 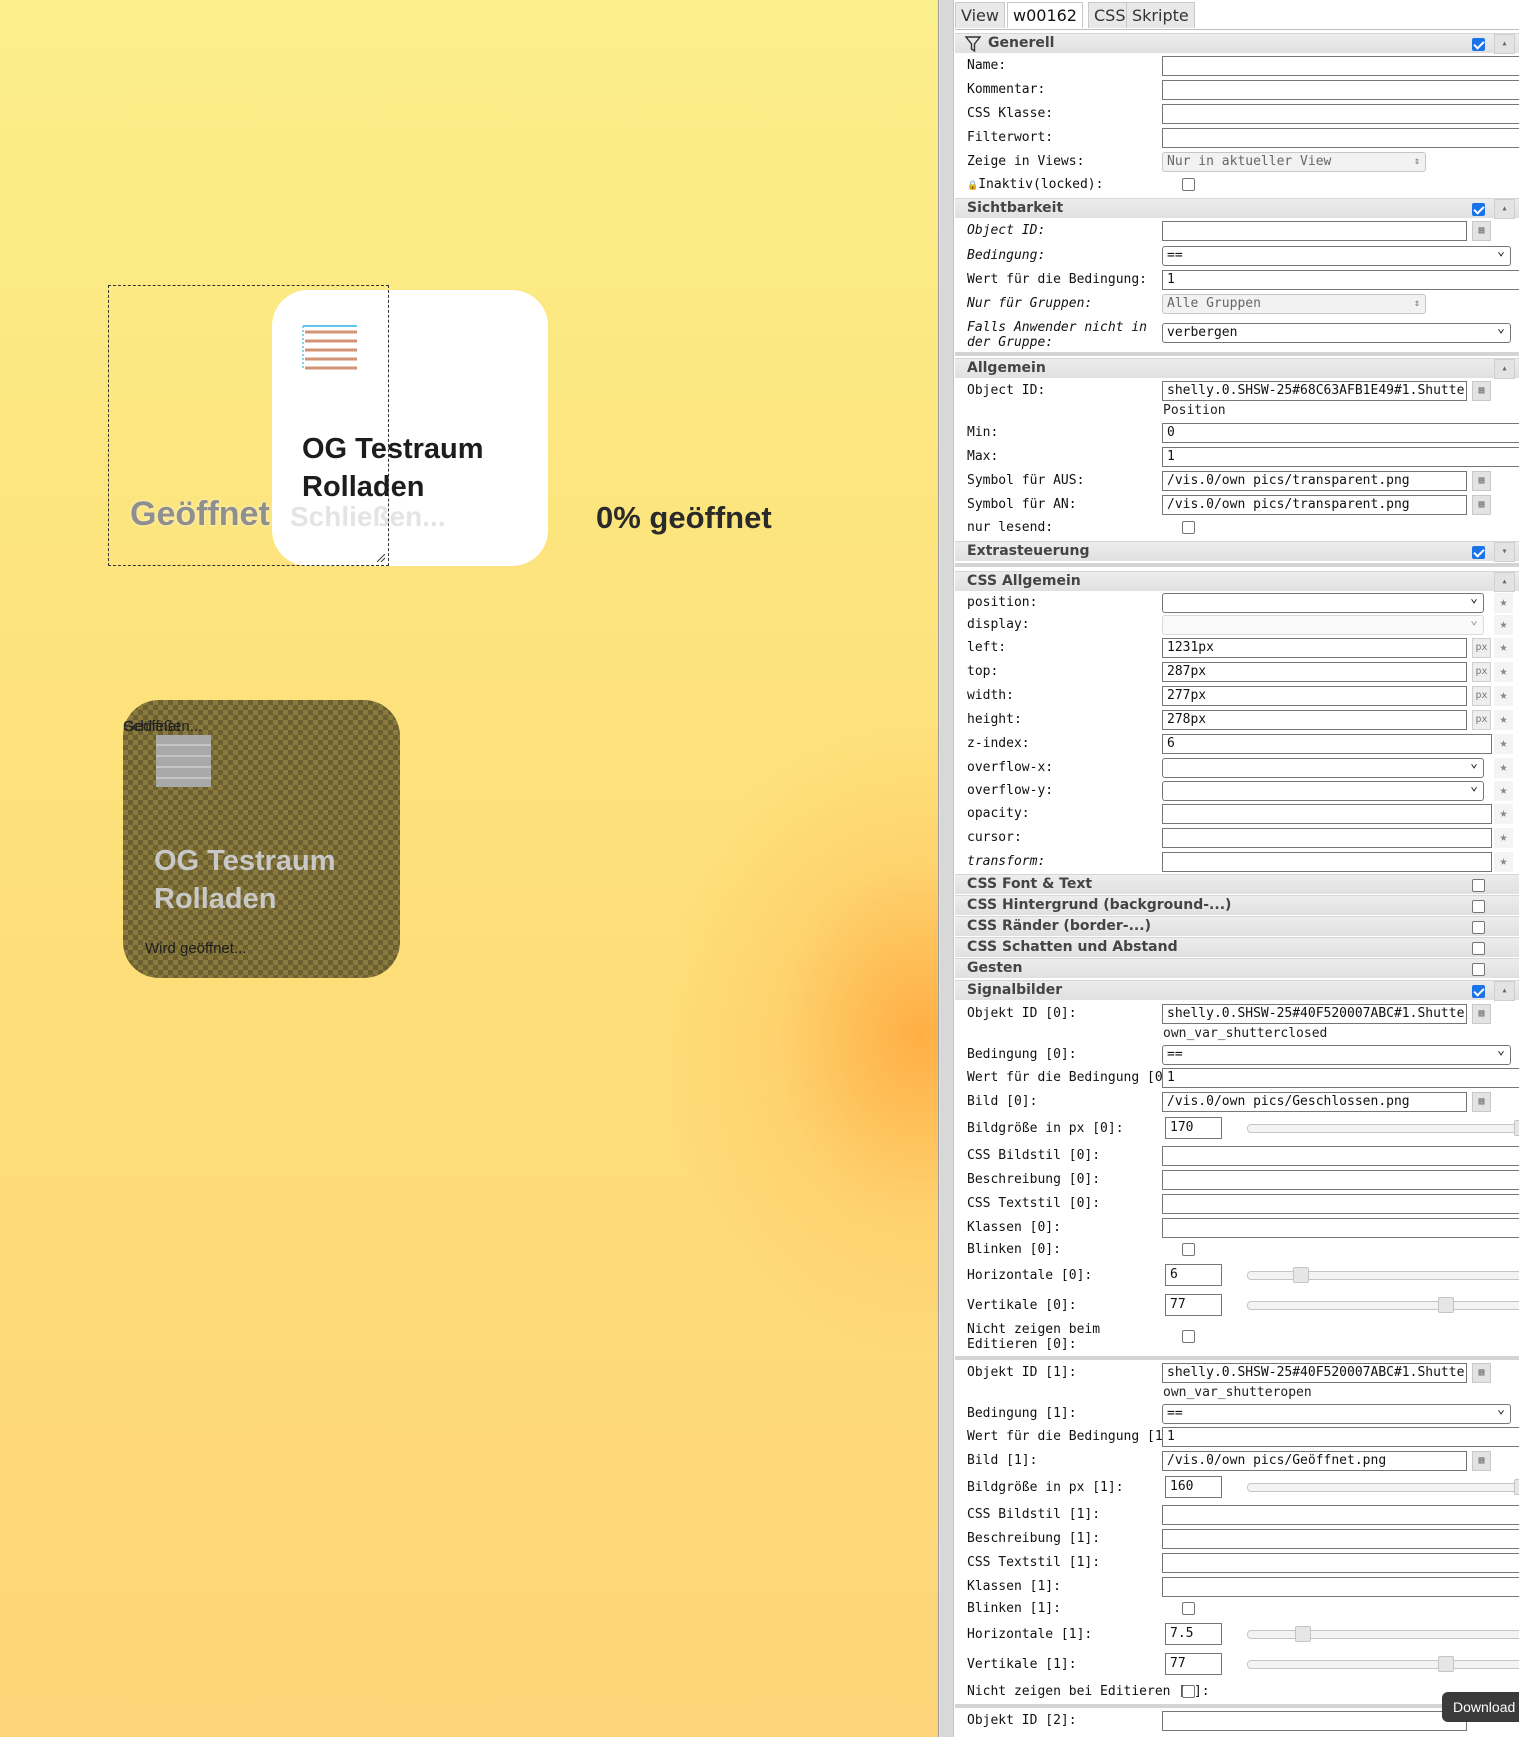 What do you see at coordinates (1294, 304) in the screenshot?
I see `gruppen-select: Alle Gruppen` at bounding box center [1294, 304].